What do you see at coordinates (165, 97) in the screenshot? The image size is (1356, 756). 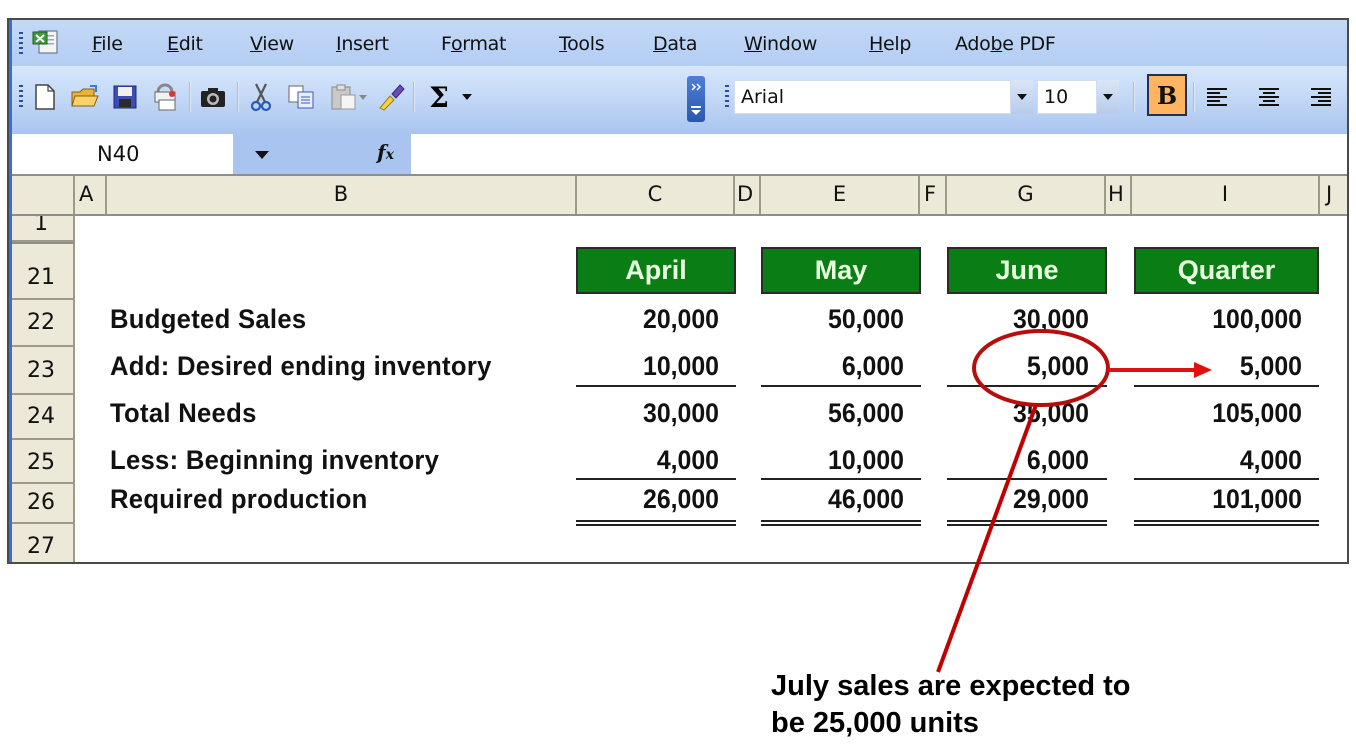 I see `permission-button` at bounding box center [165, 97].